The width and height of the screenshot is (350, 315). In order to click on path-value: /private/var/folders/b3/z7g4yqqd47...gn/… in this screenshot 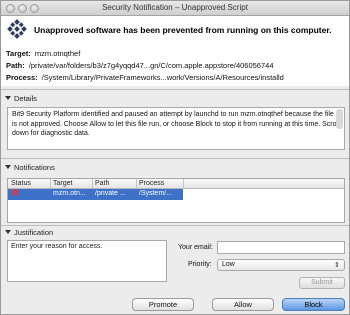, I will do `click(151, 65)`.